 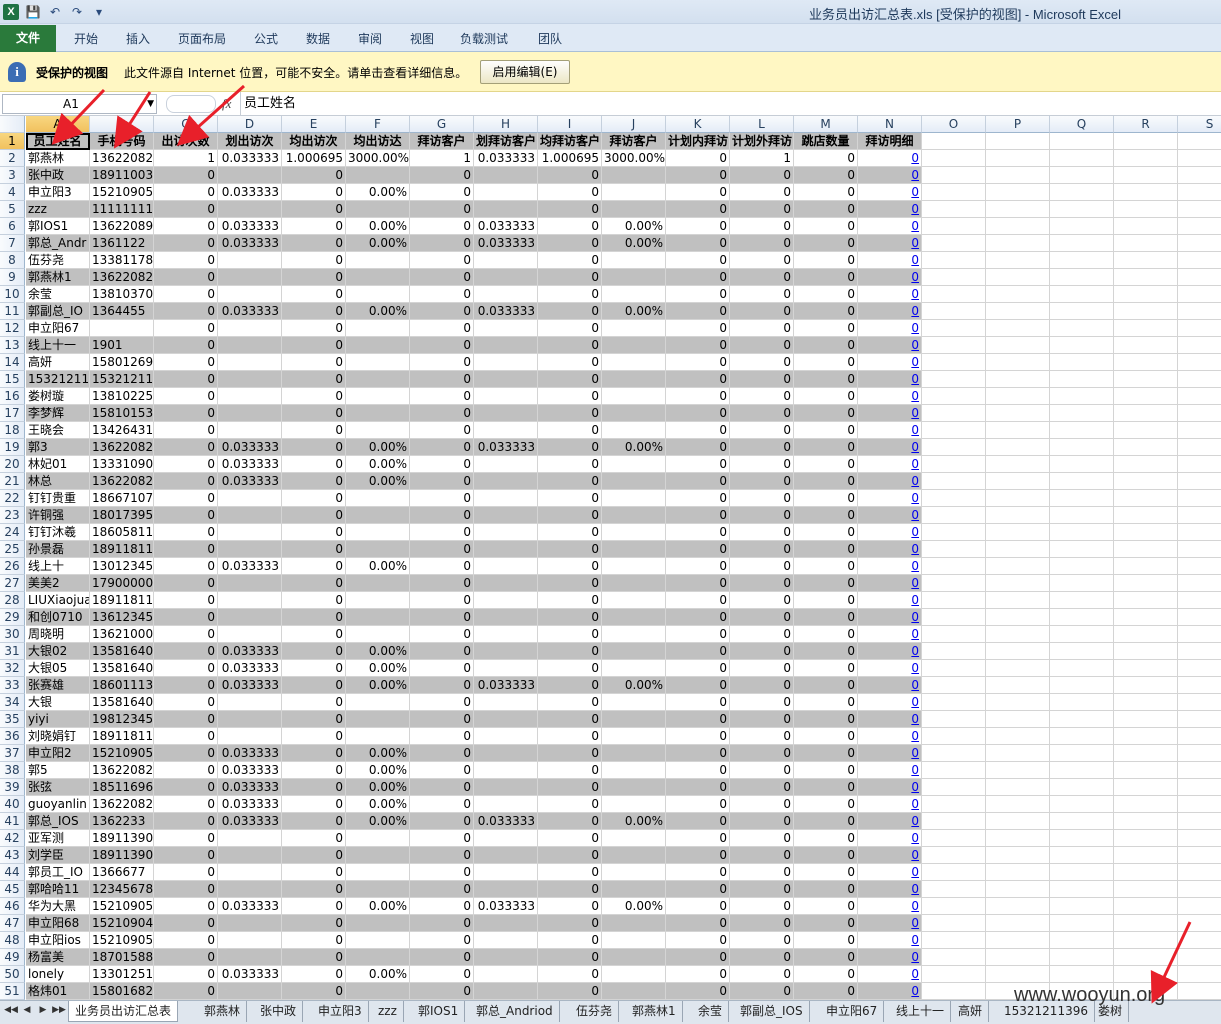 What do you see at coordinates (58, 328) in the screenshot?
I see `table-cell: 申立阳67` at bounding box center [58, 328].